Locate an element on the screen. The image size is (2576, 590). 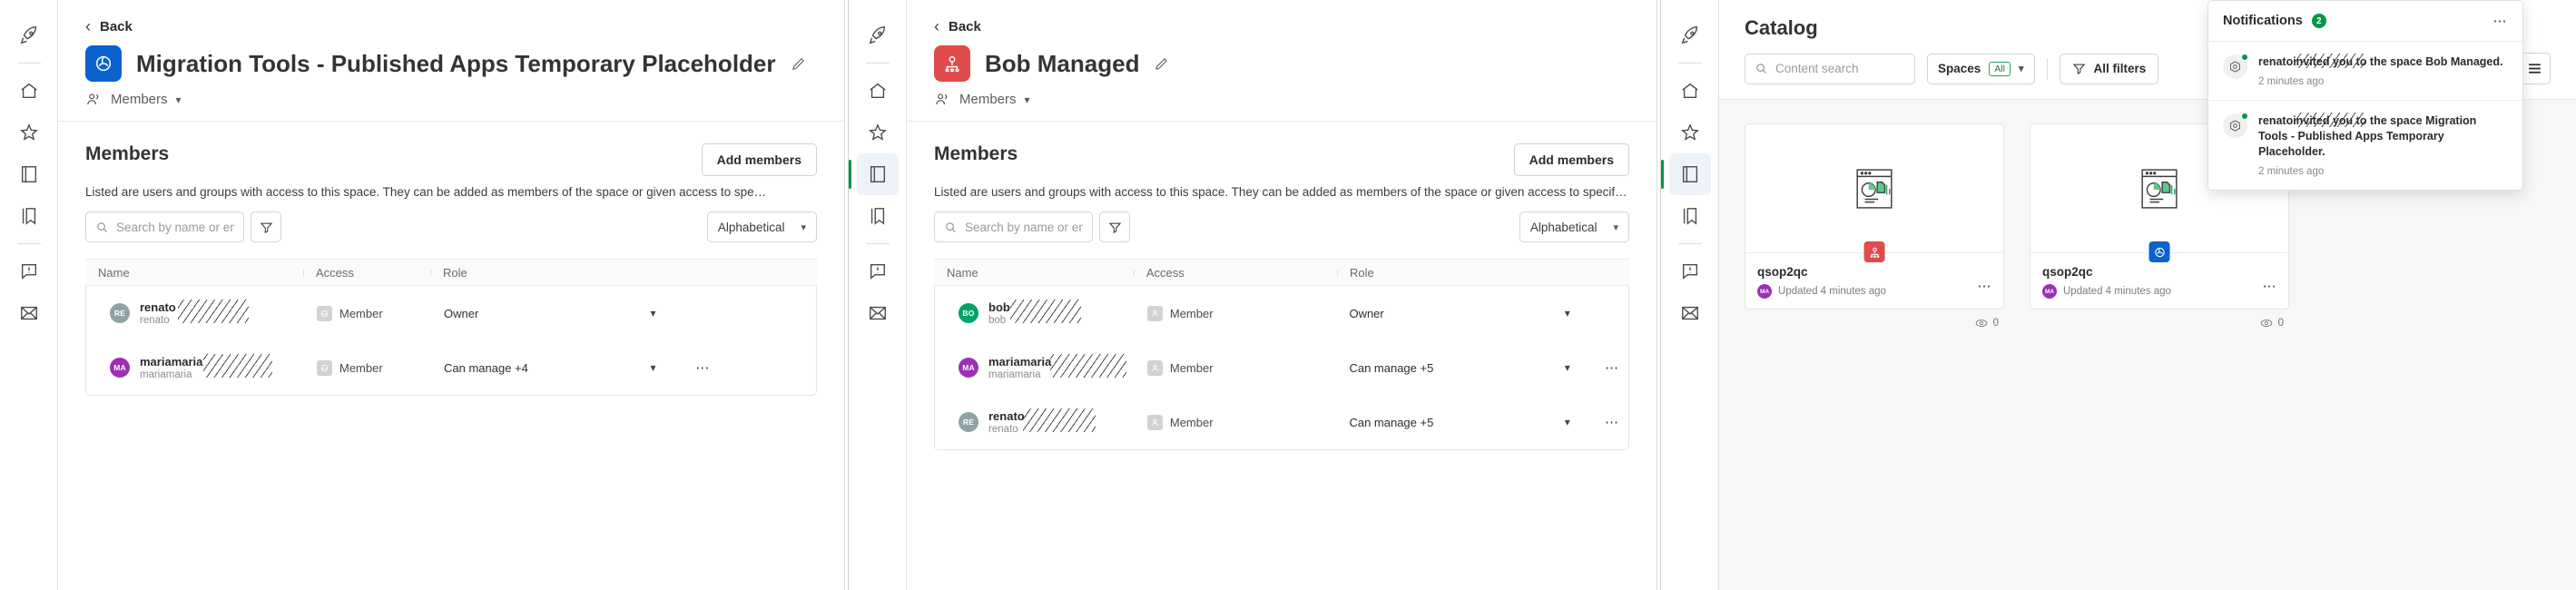
avatar: MA is located at coordinates (2049, 291).